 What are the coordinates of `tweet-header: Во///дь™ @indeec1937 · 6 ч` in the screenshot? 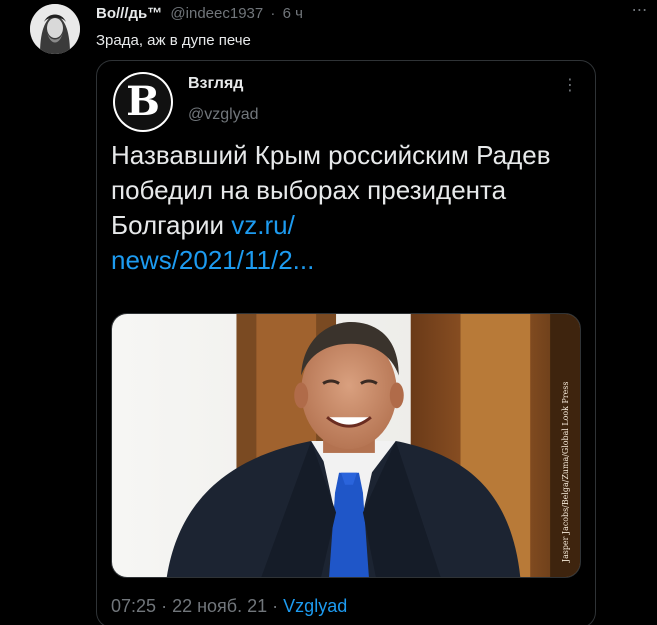 It's located at (199, 14).